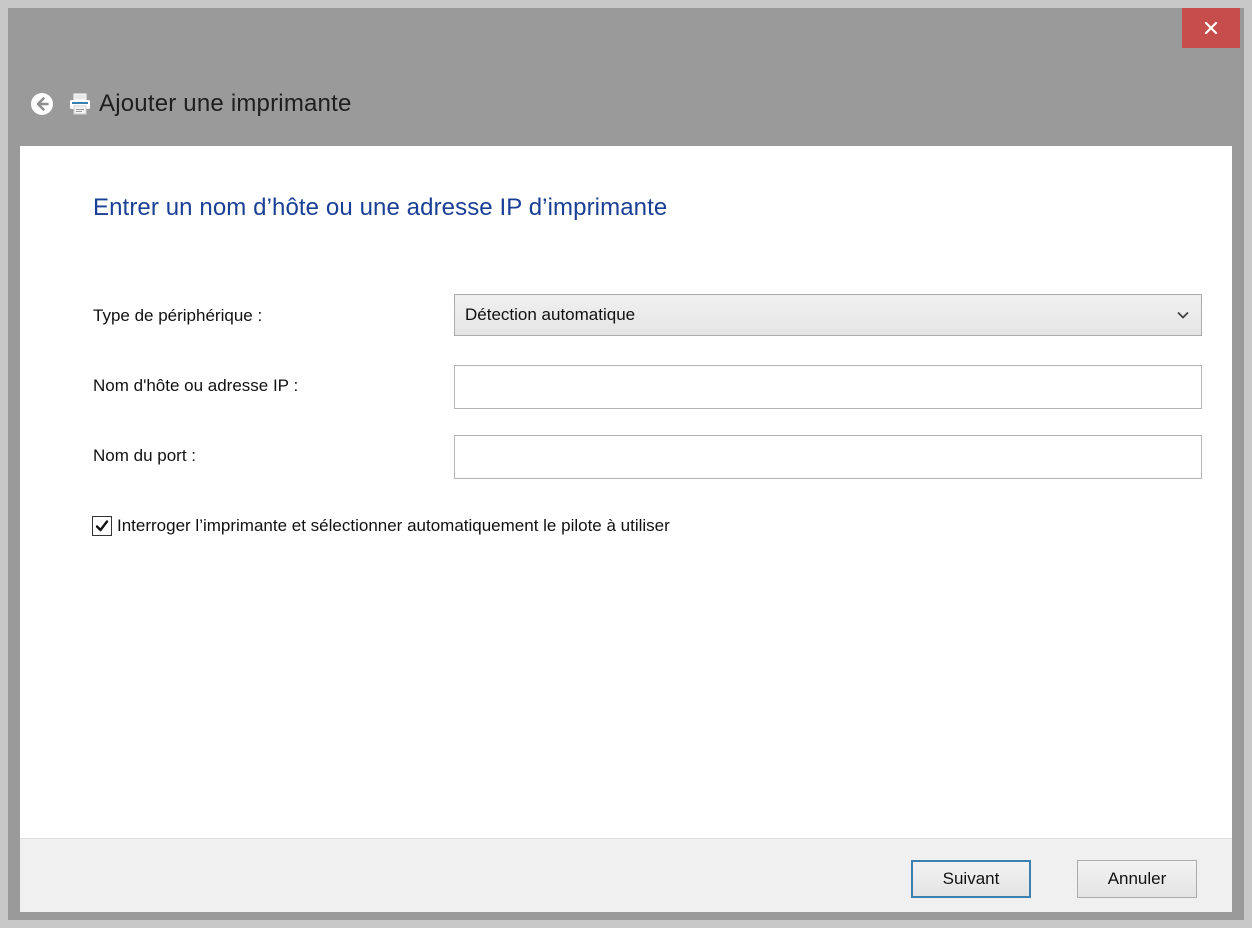  What do you see at coordinates (225, 103) in the screenshot?
I see `window-title: Ajouter une imprimante` at bounding box center [225, 103].